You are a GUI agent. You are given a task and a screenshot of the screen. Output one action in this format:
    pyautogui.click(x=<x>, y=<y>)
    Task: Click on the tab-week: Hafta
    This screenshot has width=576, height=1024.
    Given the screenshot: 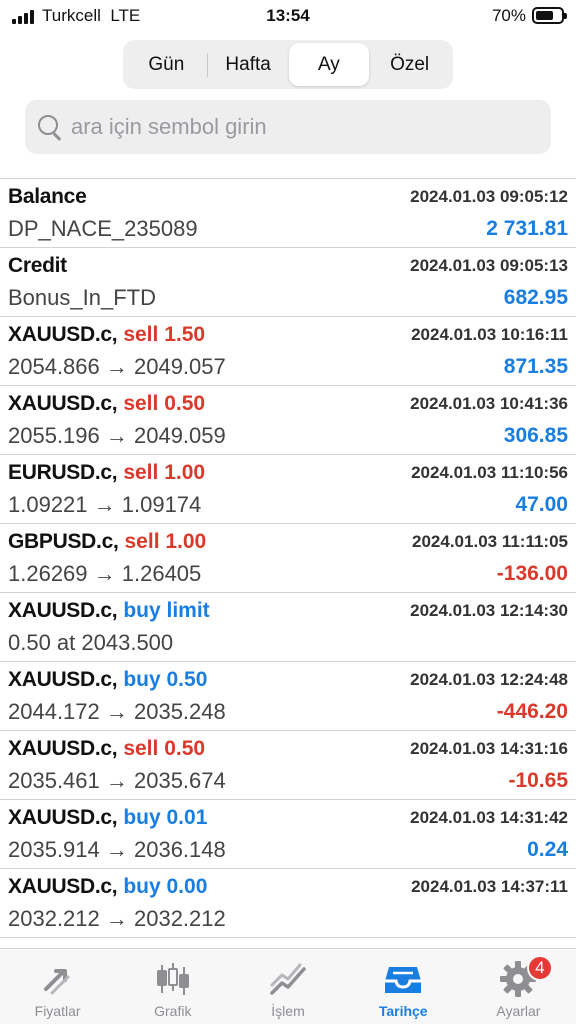 What is the action you would take?
    pyautogui.click(x=248, y=64)
    